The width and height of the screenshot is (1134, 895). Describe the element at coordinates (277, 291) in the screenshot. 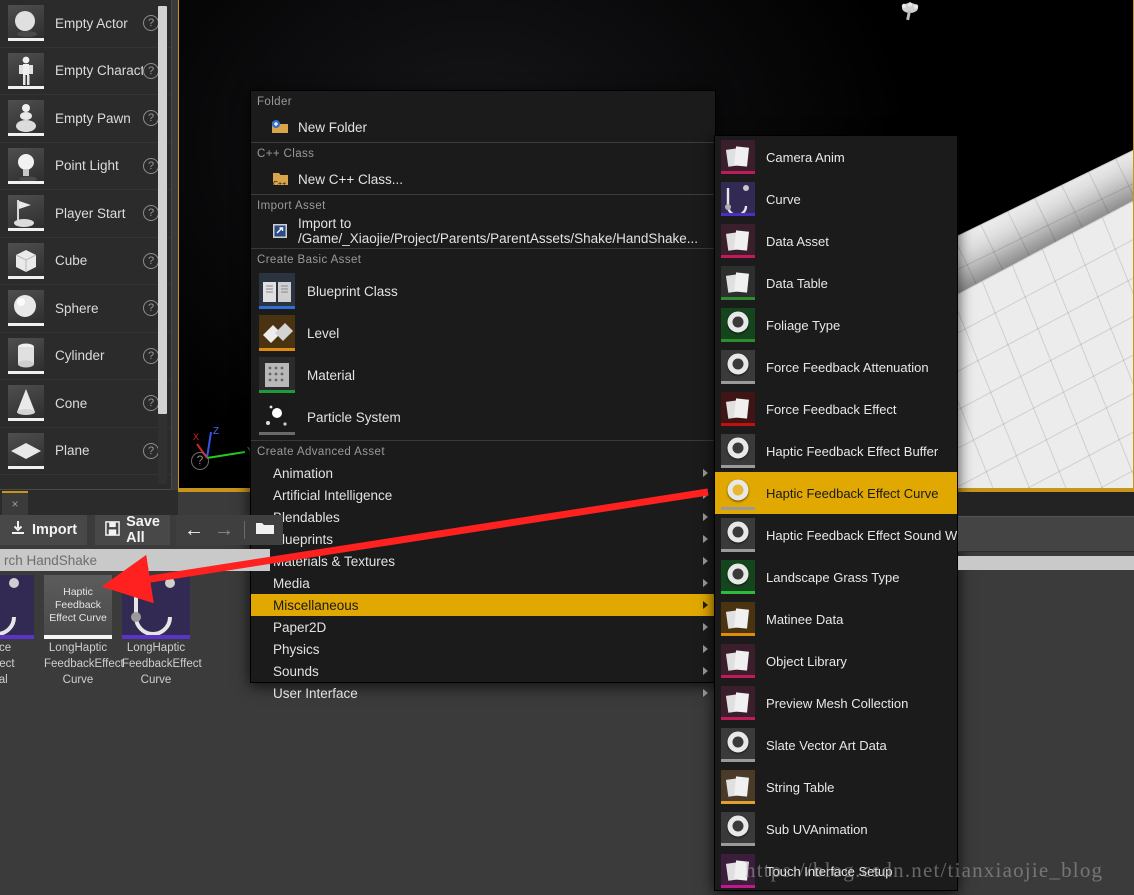

I see `blueprint-class-icon` at that location.